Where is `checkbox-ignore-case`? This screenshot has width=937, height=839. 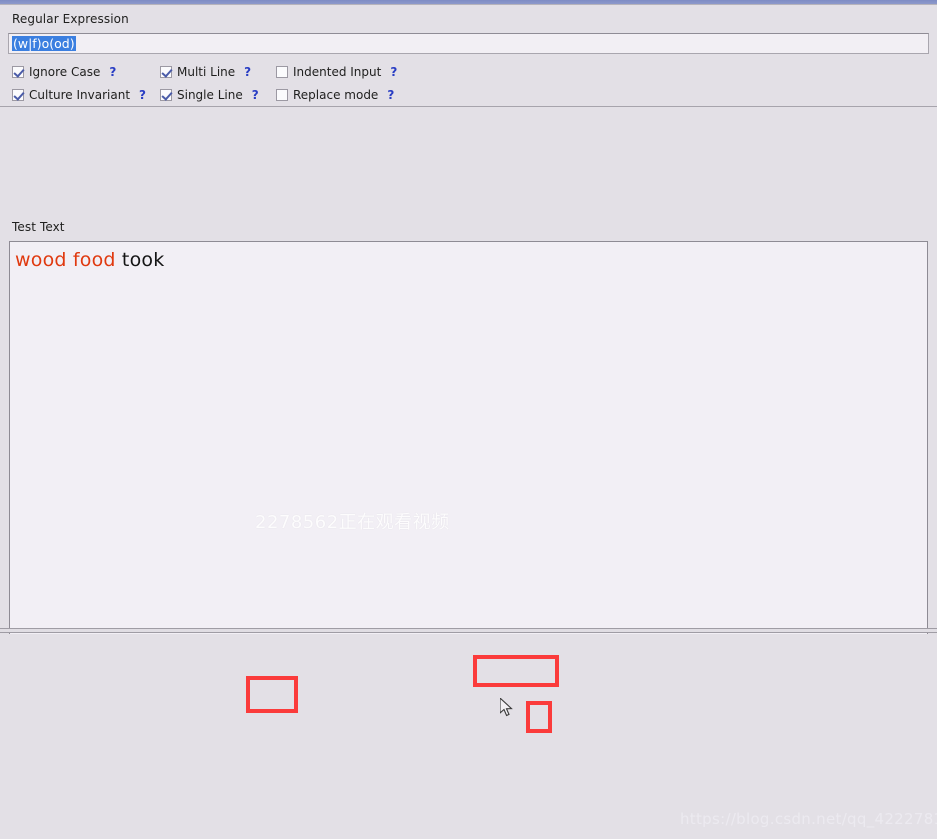 checkbox-ignore-case is located at coordinates (18, 72).